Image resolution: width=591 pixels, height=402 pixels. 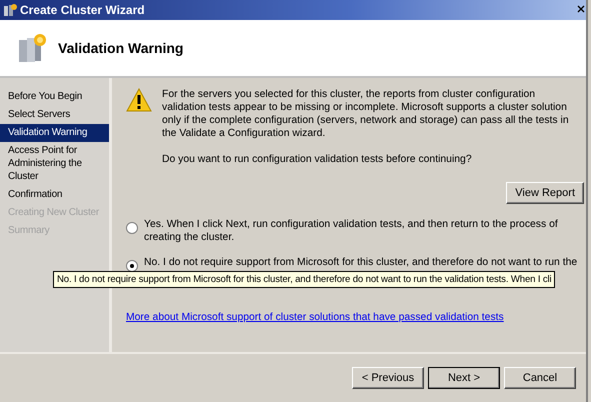 What do you see at coordinates (54, 133) in the screenshot?
I see `step-item: Validation Warning` at bounding box center [54, 133].